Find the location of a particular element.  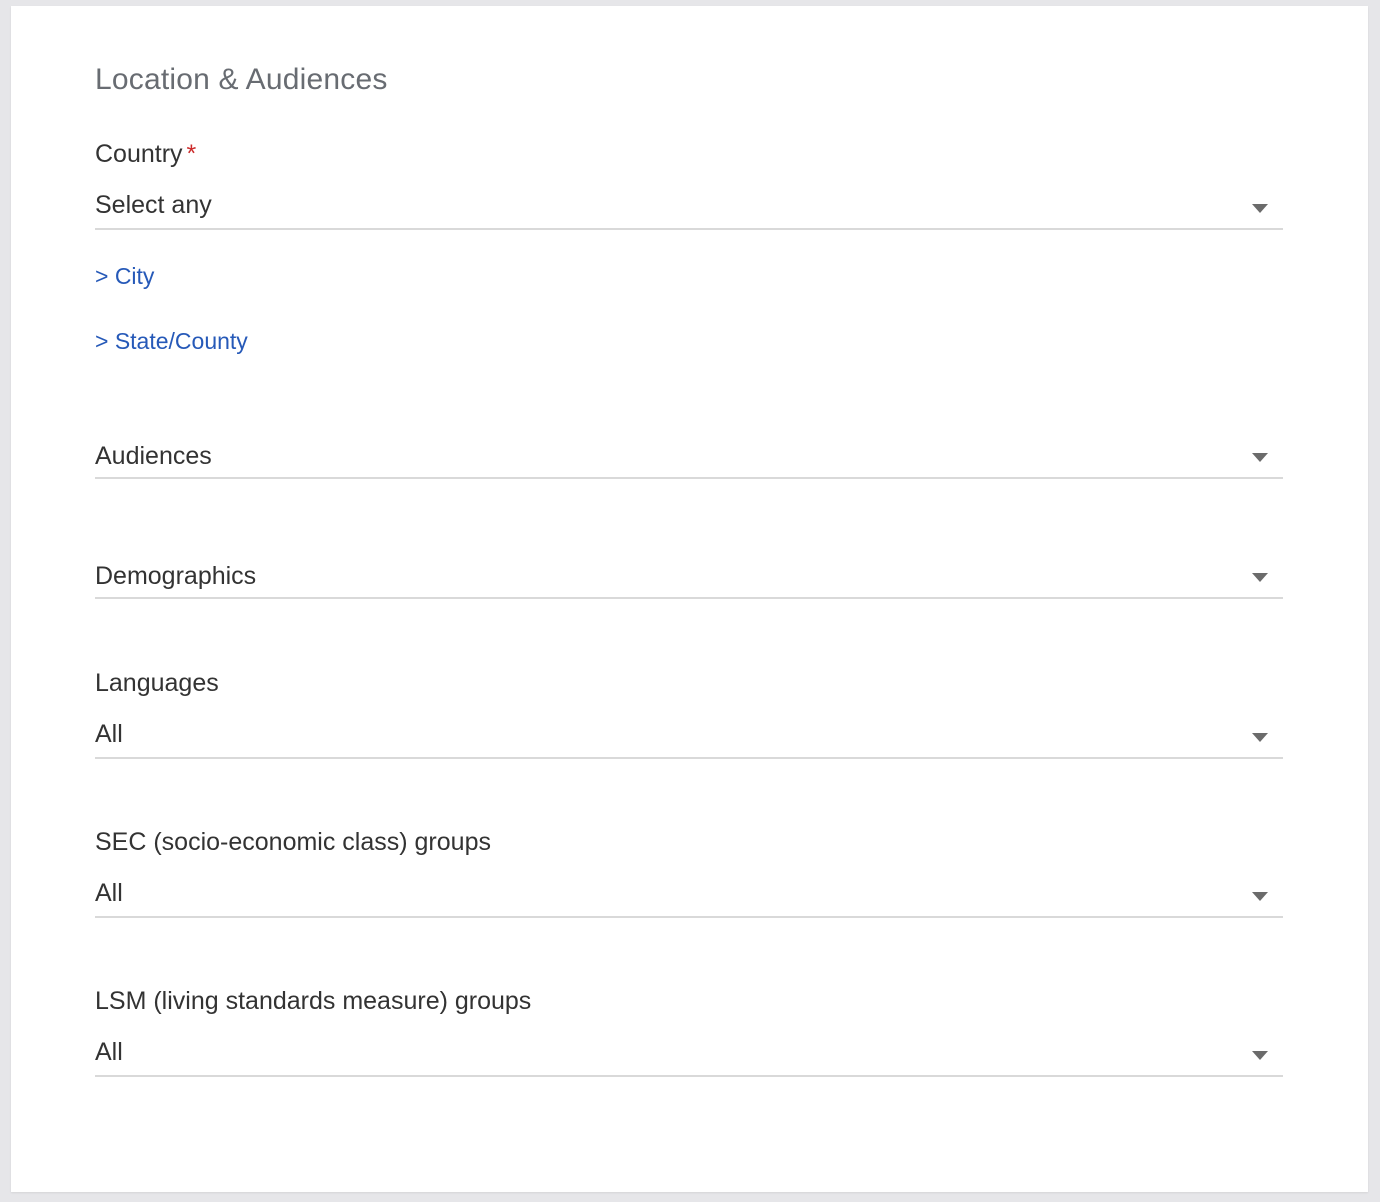

lsm-groups-label: LSM (living standards measure) groups is located at coordinates (313, 1001).